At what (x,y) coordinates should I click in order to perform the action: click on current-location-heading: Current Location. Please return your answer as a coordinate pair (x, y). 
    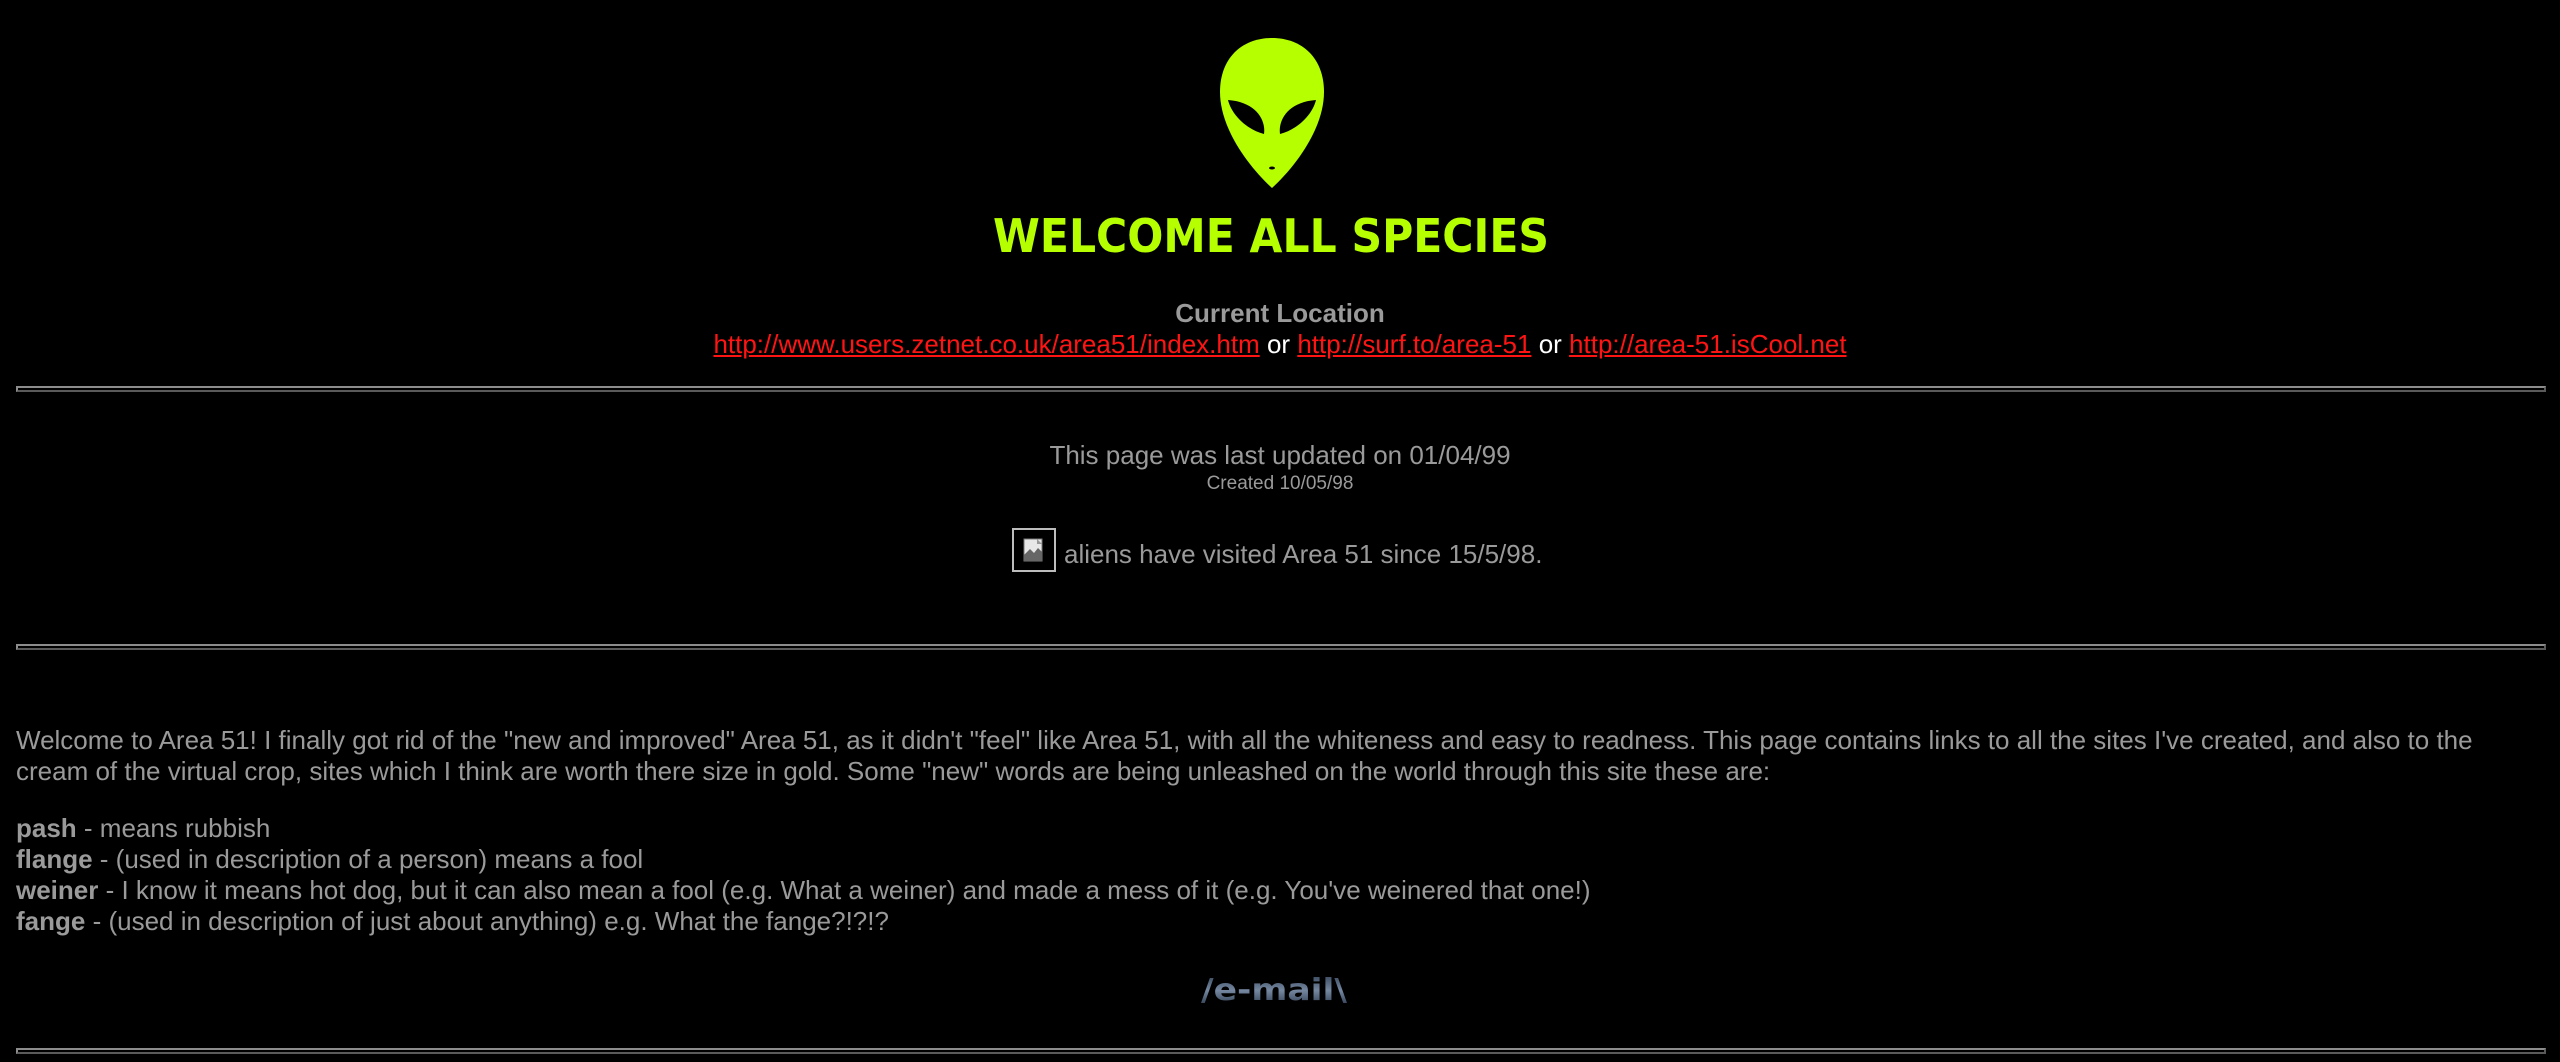
    Looking at the image, I should click on (1280, 313).